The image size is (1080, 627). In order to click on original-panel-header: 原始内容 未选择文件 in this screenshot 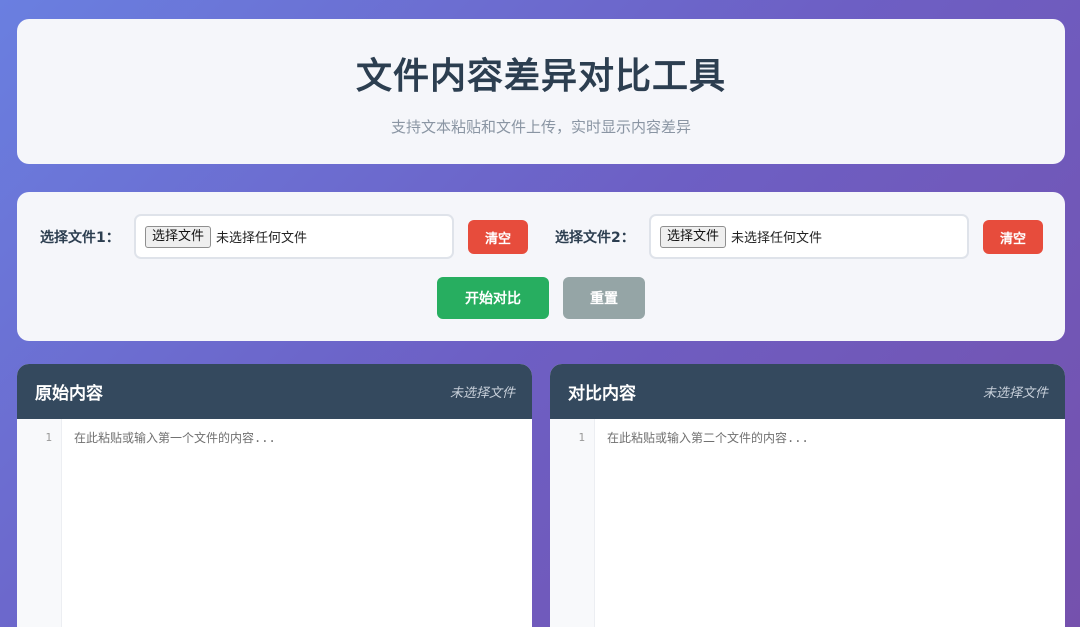, I will do `click(274, 391)`.